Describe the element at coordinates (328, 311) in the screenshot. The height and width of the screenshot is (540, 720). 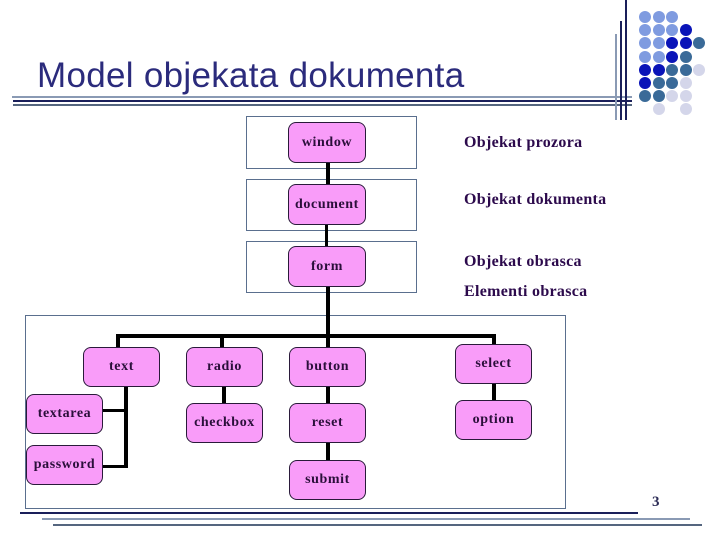
I see `connector-form-elements` at that location.